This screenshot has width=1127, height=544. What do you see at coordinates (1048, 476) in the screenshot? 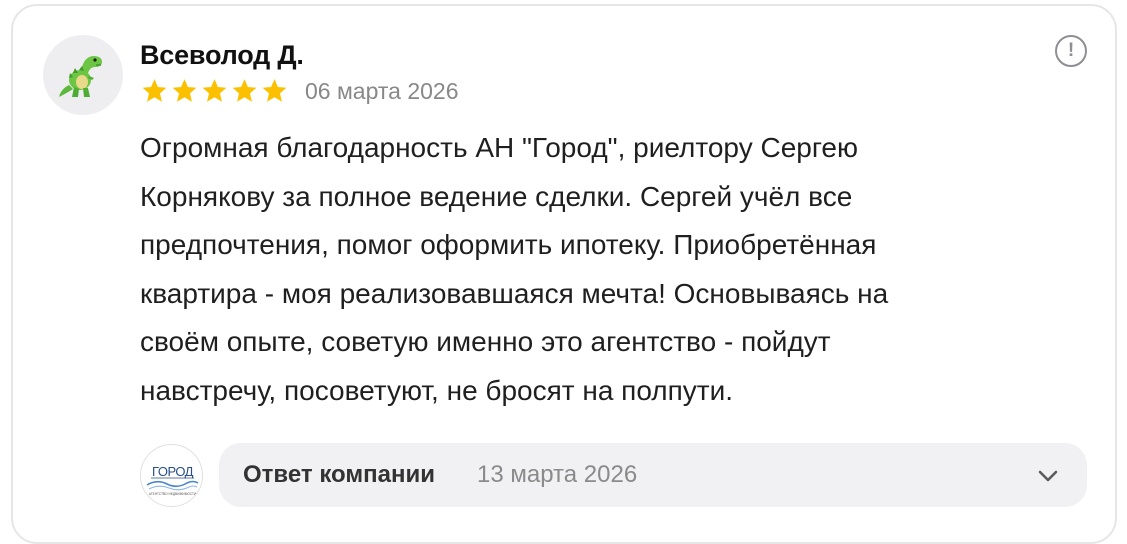
I see `chevron-down-icon` at bounding box center [1048, 476].